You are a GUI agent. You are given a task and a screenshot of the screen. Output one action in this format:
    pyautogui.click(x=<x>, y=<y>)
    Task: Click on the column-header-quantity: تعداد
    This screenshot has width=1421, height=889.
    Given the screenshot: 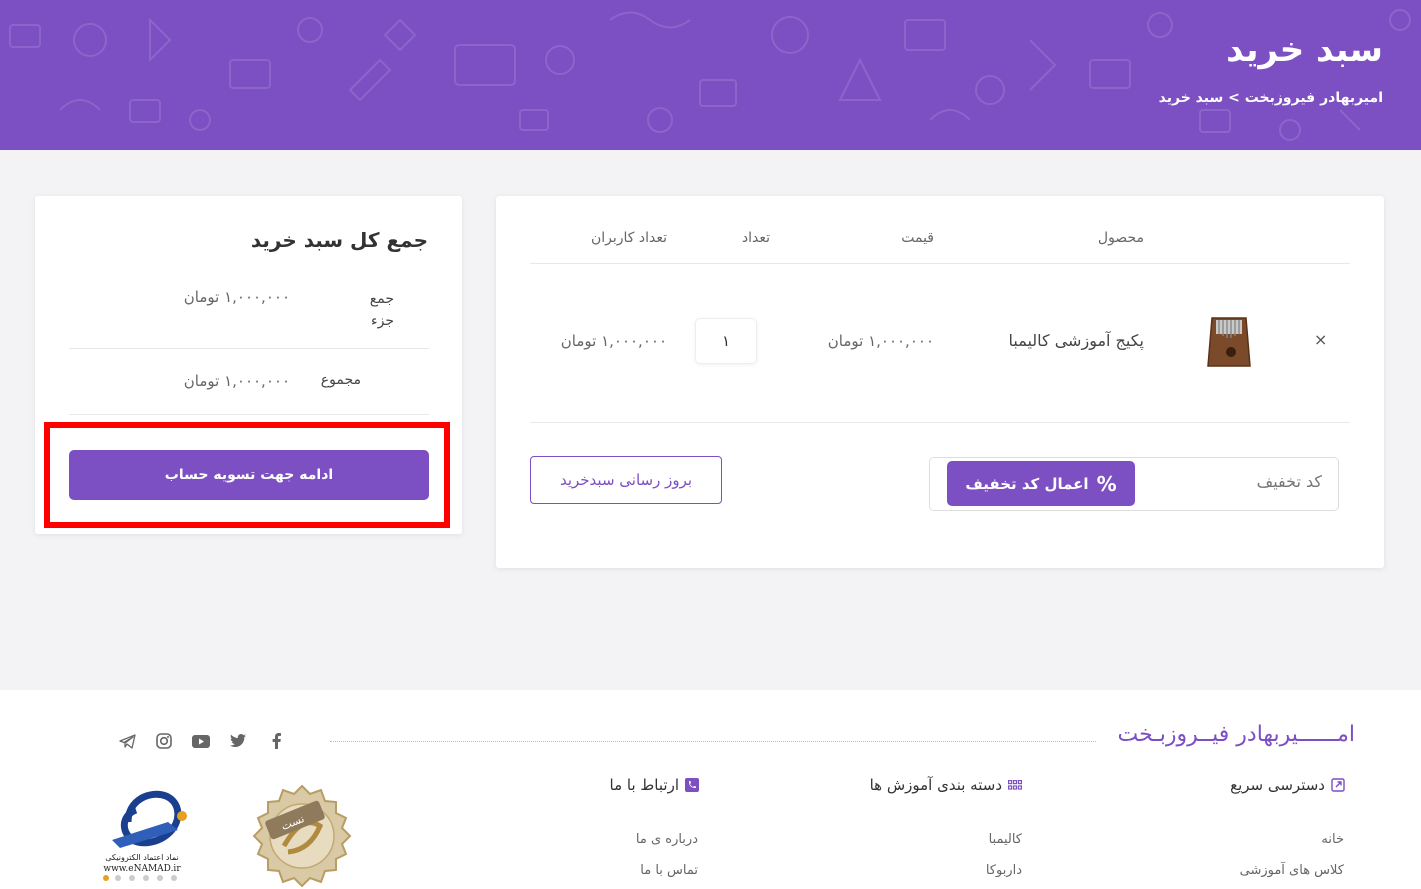 What is the action you would take?
    pyautogui.click(x=755, y=238)
    